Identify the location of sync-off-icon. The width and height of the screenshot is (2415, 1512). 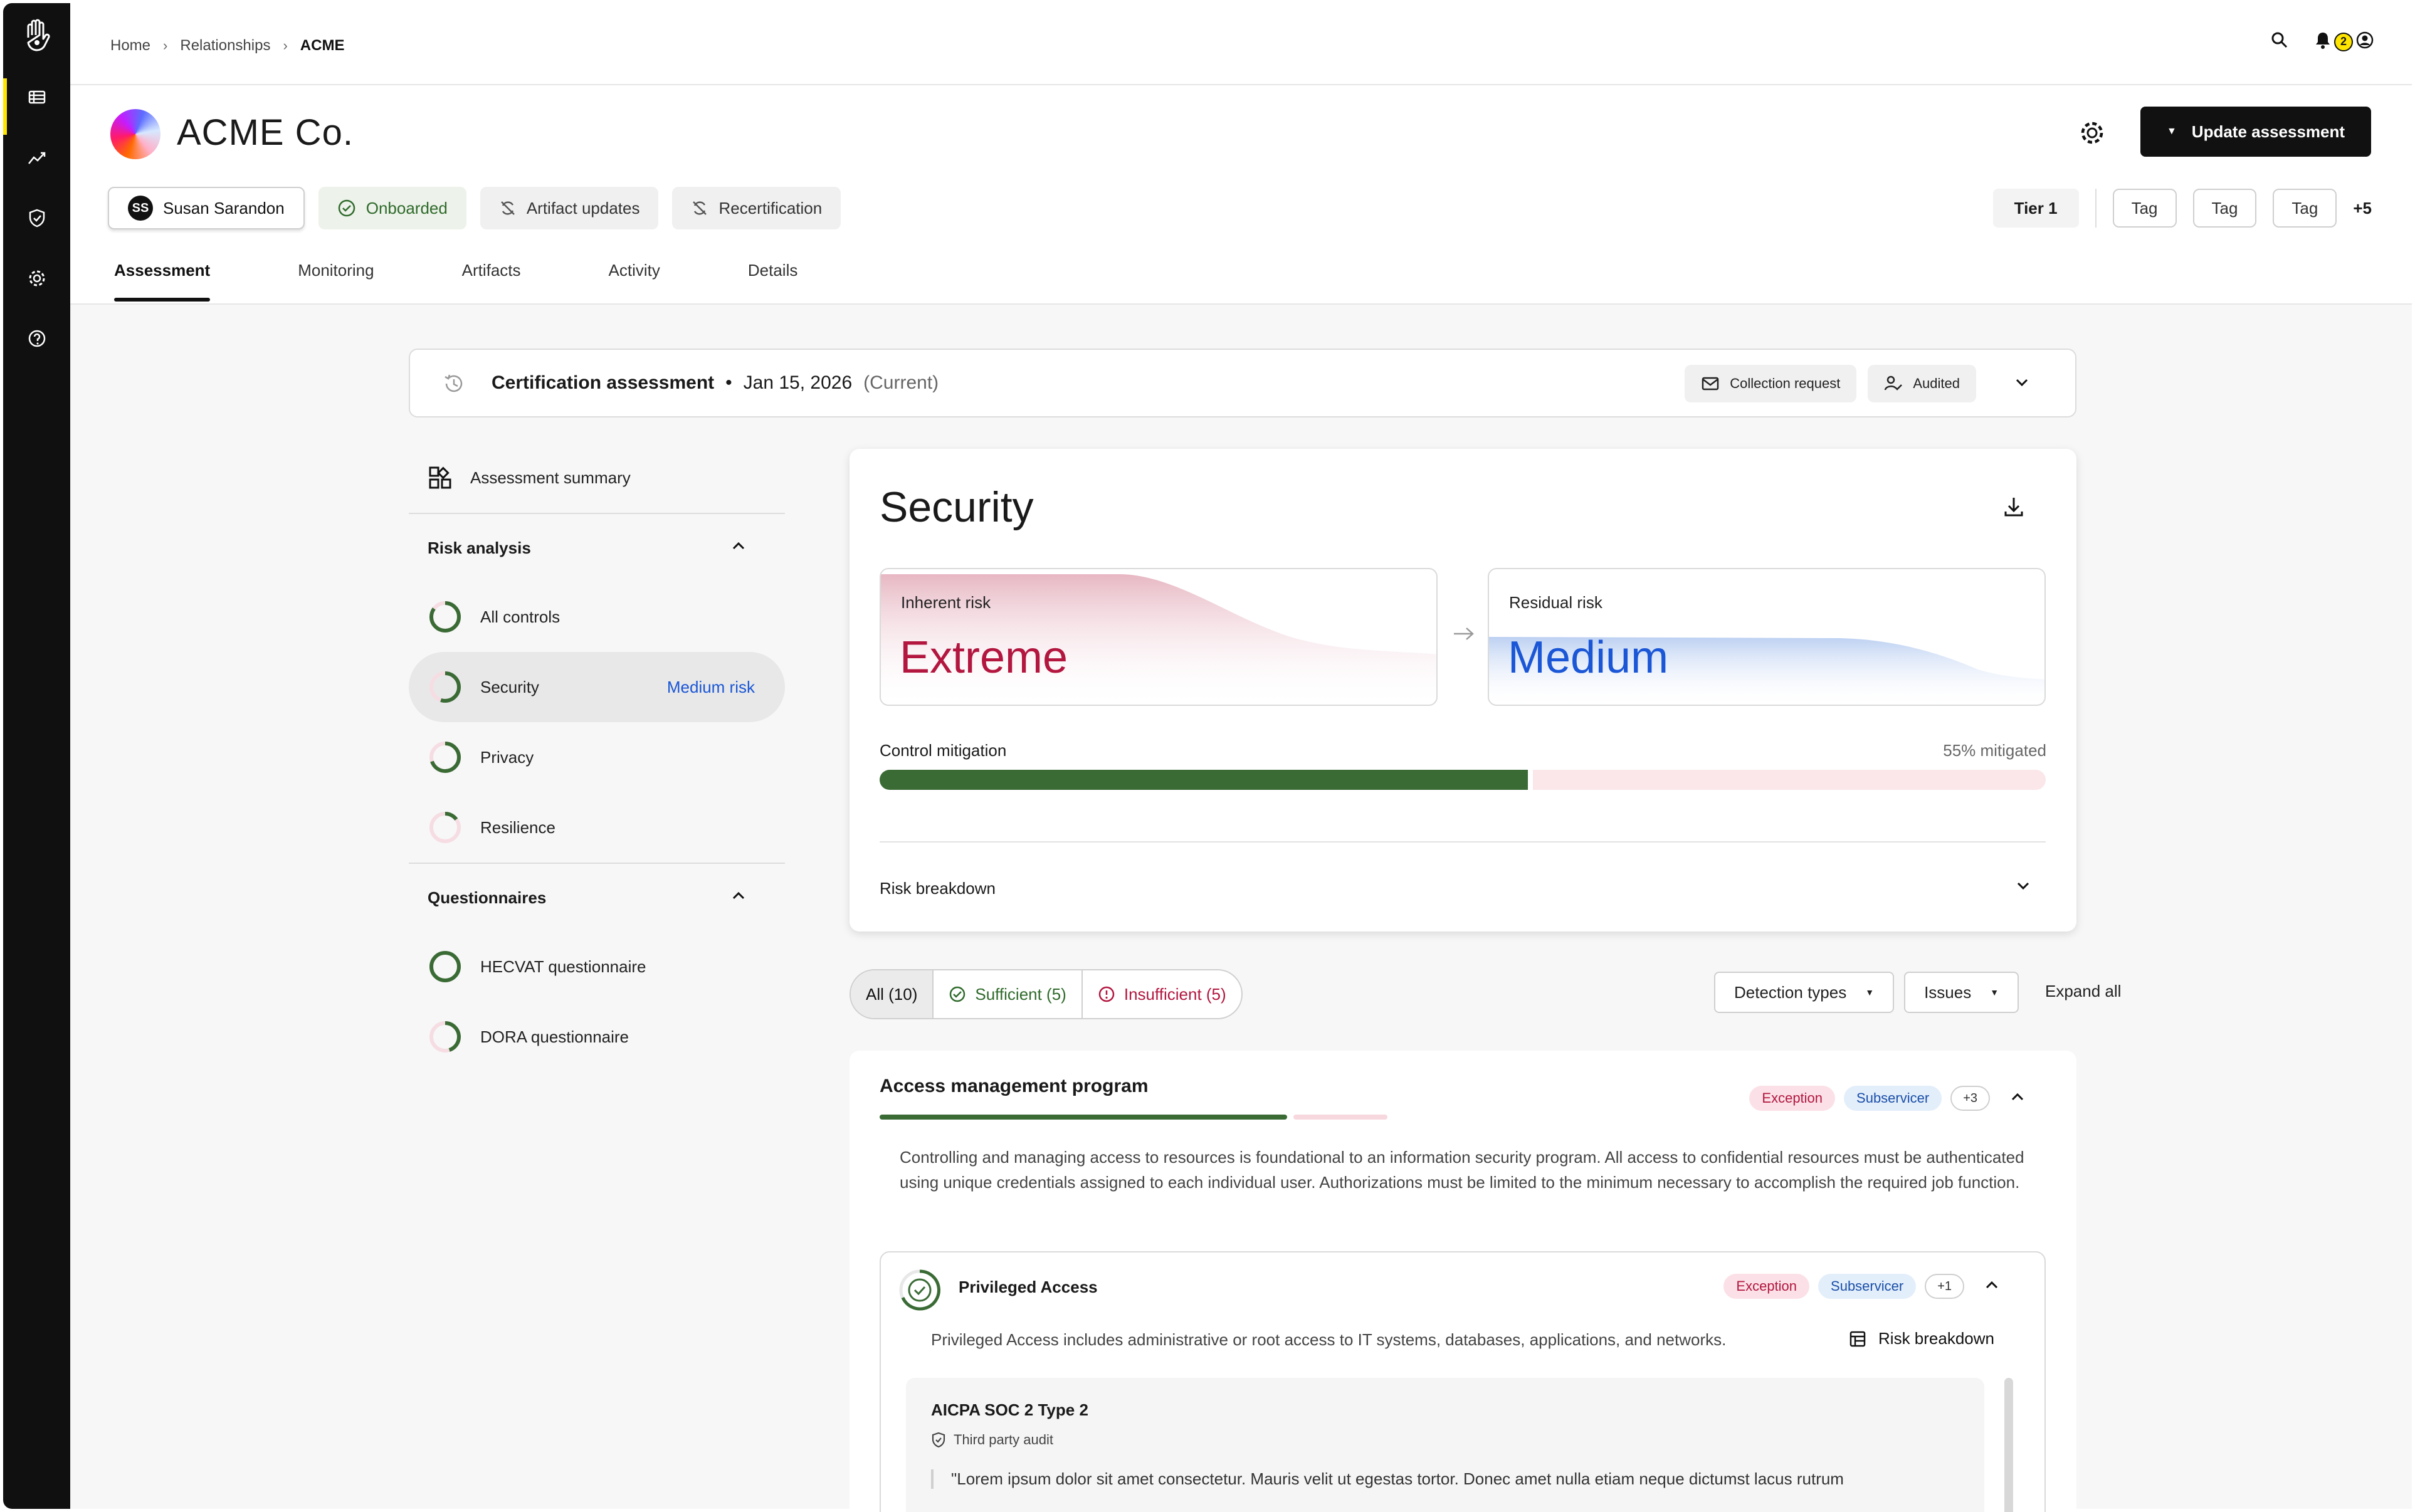
(700, 208).